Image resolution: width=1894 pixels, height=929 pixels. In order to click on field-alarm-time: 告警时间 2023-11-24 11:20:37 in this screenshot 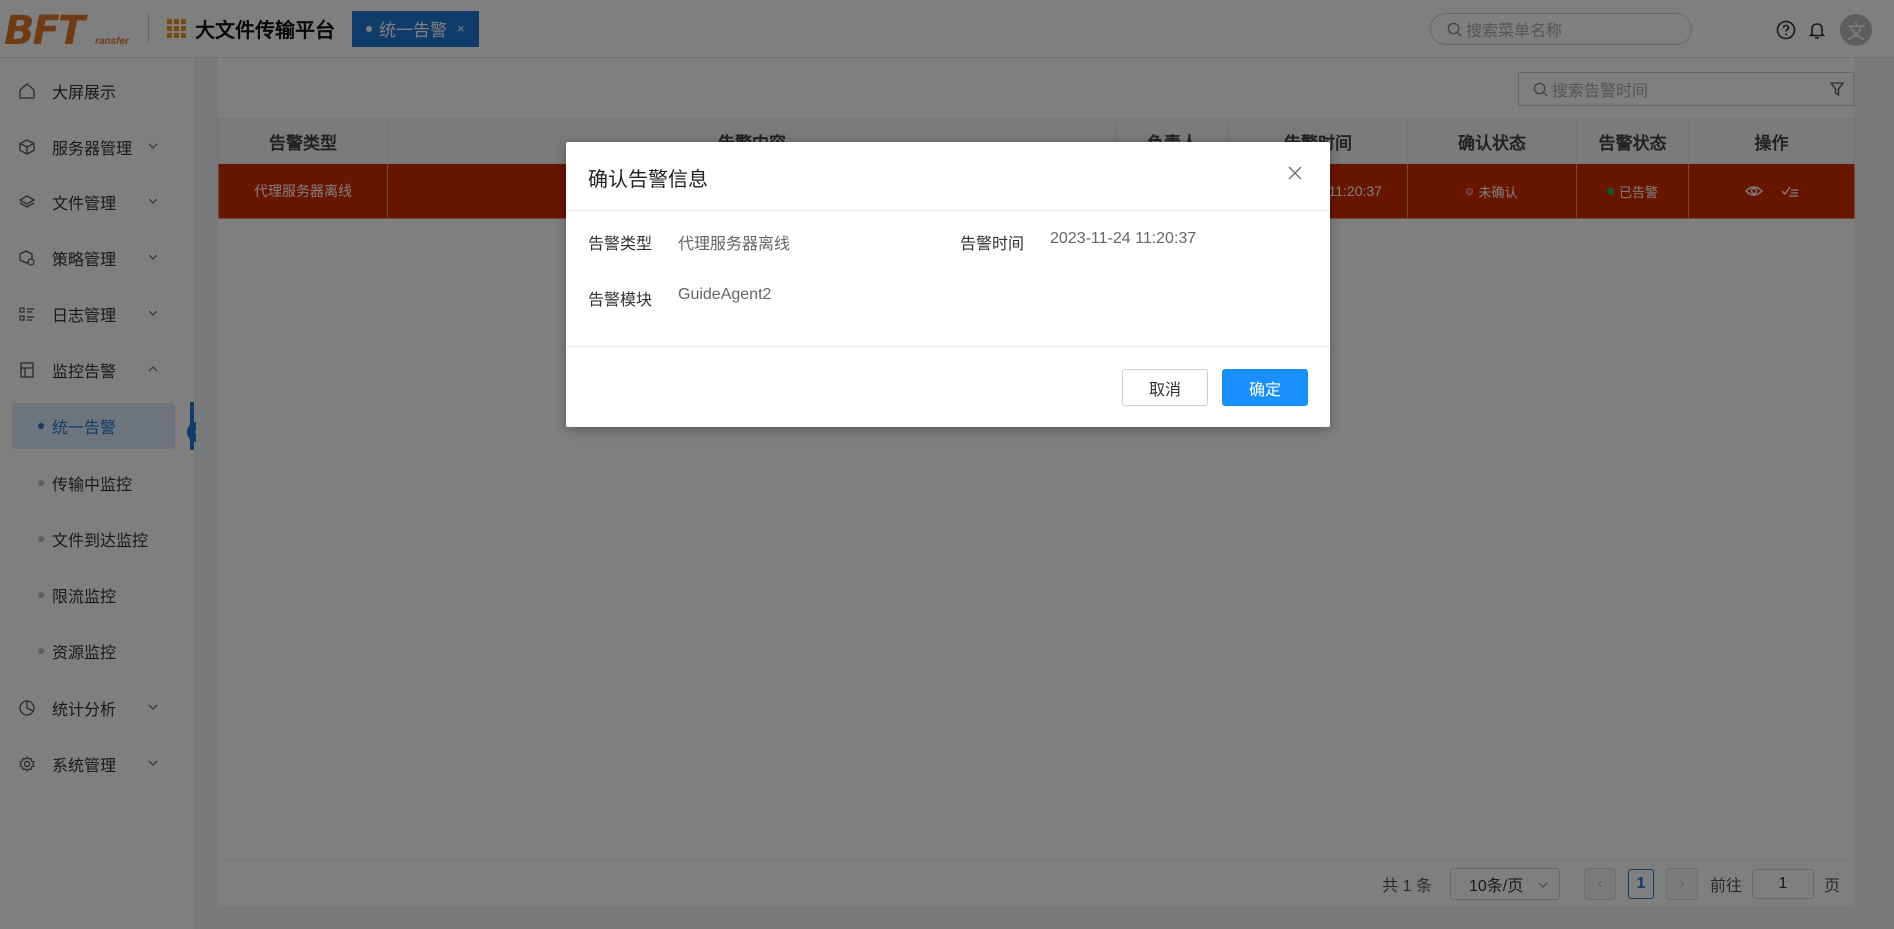, I will do `click(1078, 242)`.